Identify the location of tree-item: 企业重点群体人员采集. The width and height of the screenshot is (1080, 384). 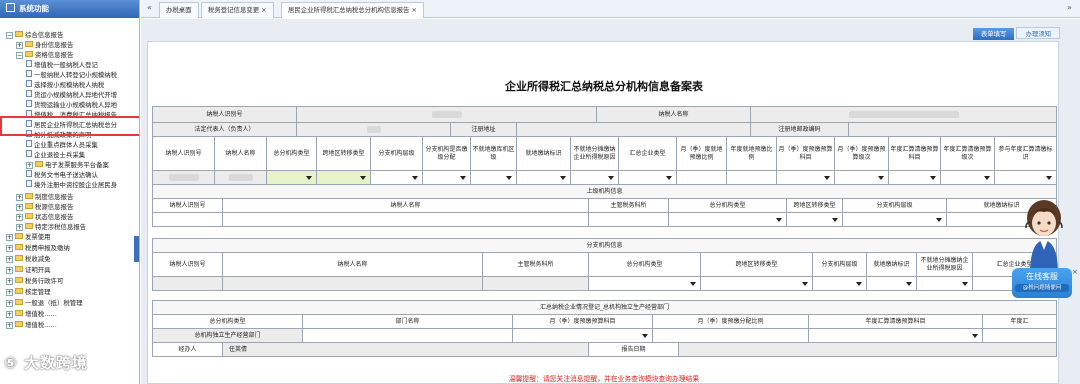
(62, 145).